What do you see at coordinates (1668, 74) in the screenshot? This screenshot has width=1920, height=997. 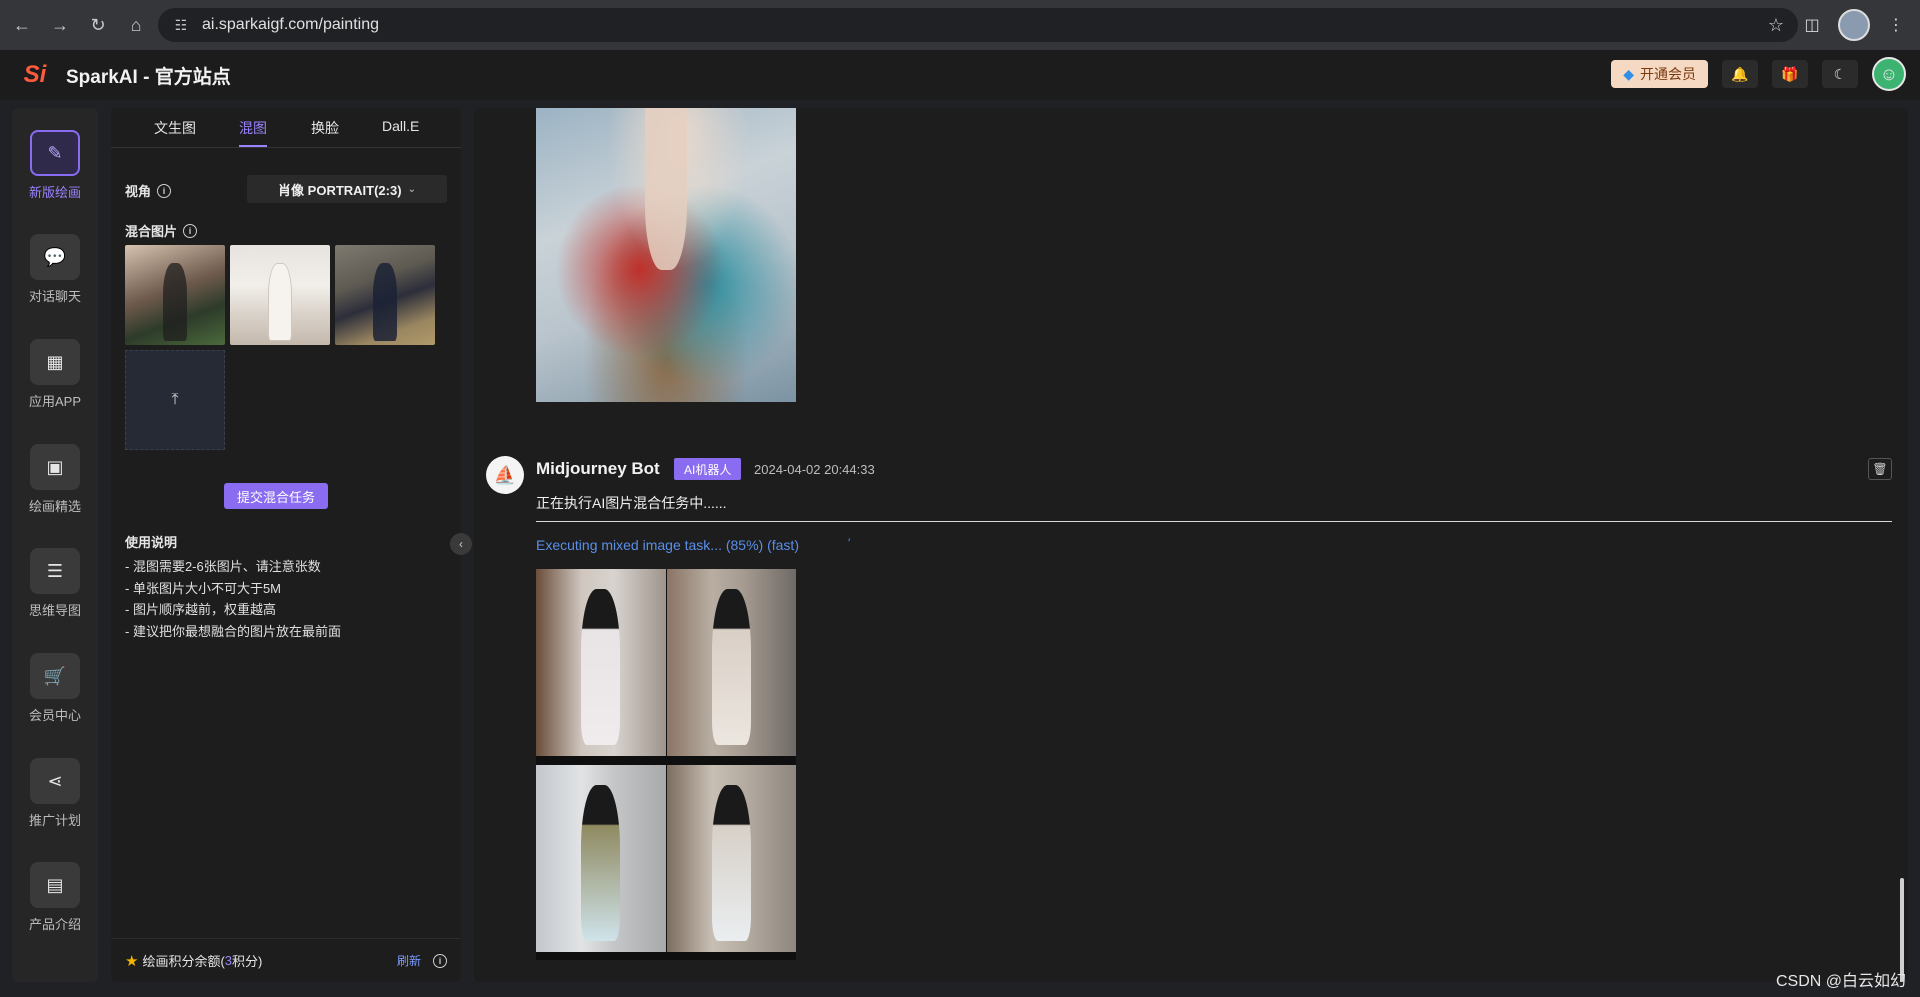 I see `vip-label: 开通会员` at bounding box center [1668, 74].